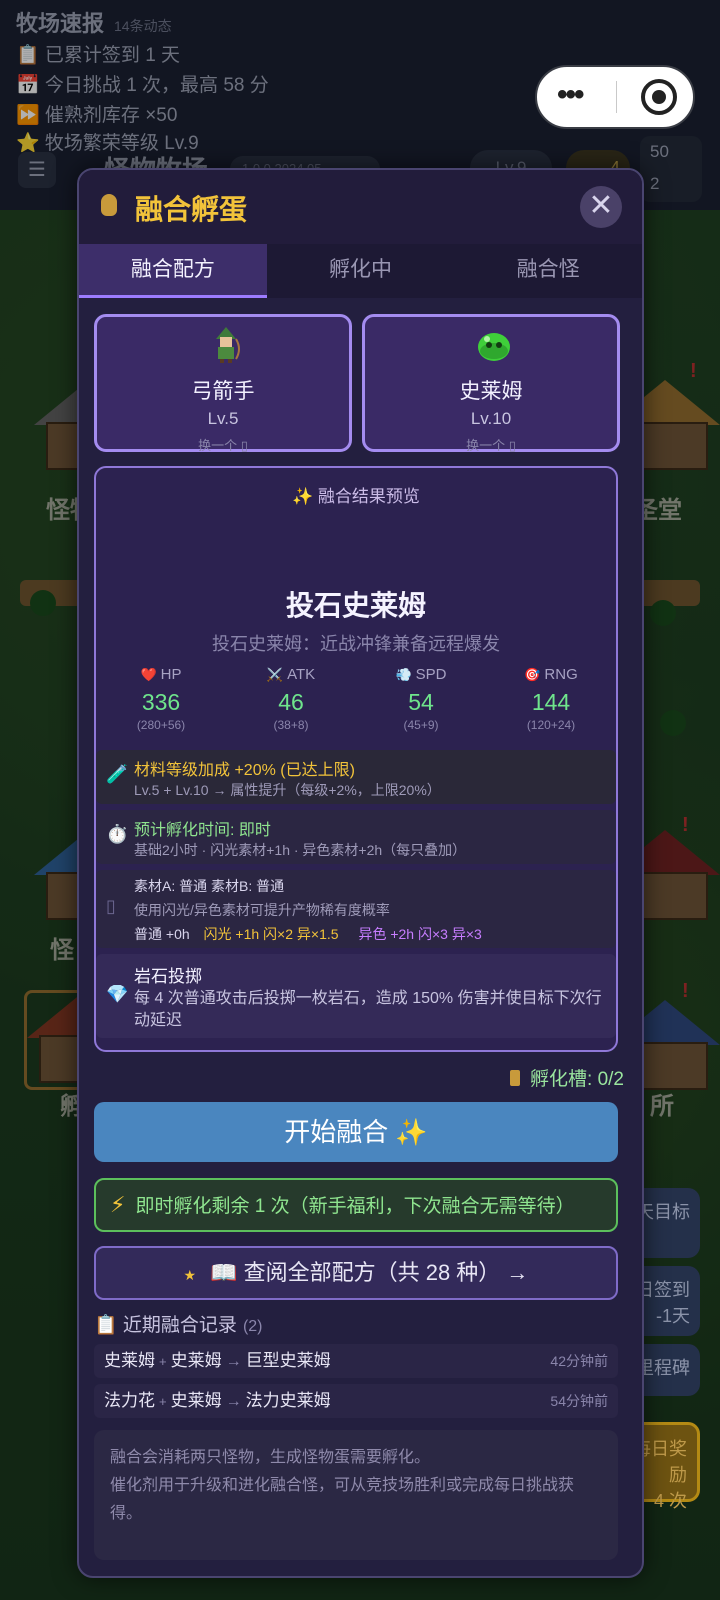  I want to click on material-slot-a: 弓箭手 Lv.5 换一个 ▯, so click(223, 384).